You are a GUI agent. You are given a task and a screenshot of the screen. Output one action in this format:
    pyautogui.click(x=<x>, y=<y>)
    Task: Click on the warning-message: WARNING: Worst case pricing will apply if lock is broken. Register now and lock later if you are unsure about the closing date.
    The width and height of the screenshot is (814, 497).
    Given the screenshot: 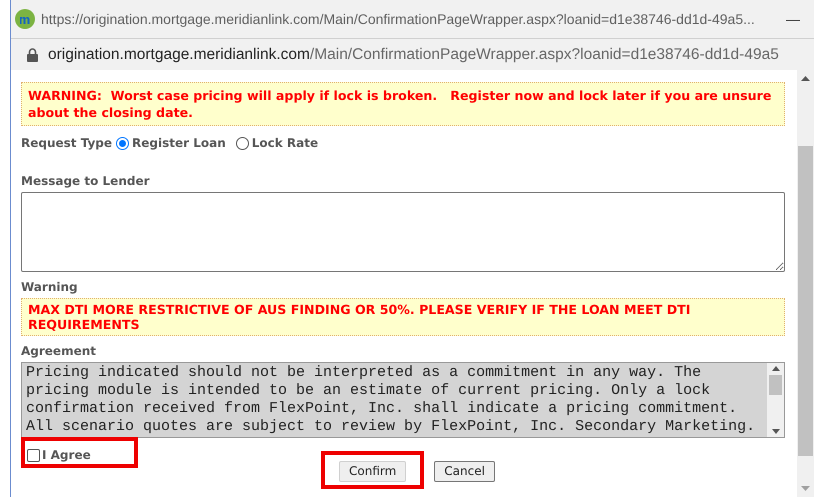 What is the action you would take?
    pyautogui.click(x=403, y=104)
    